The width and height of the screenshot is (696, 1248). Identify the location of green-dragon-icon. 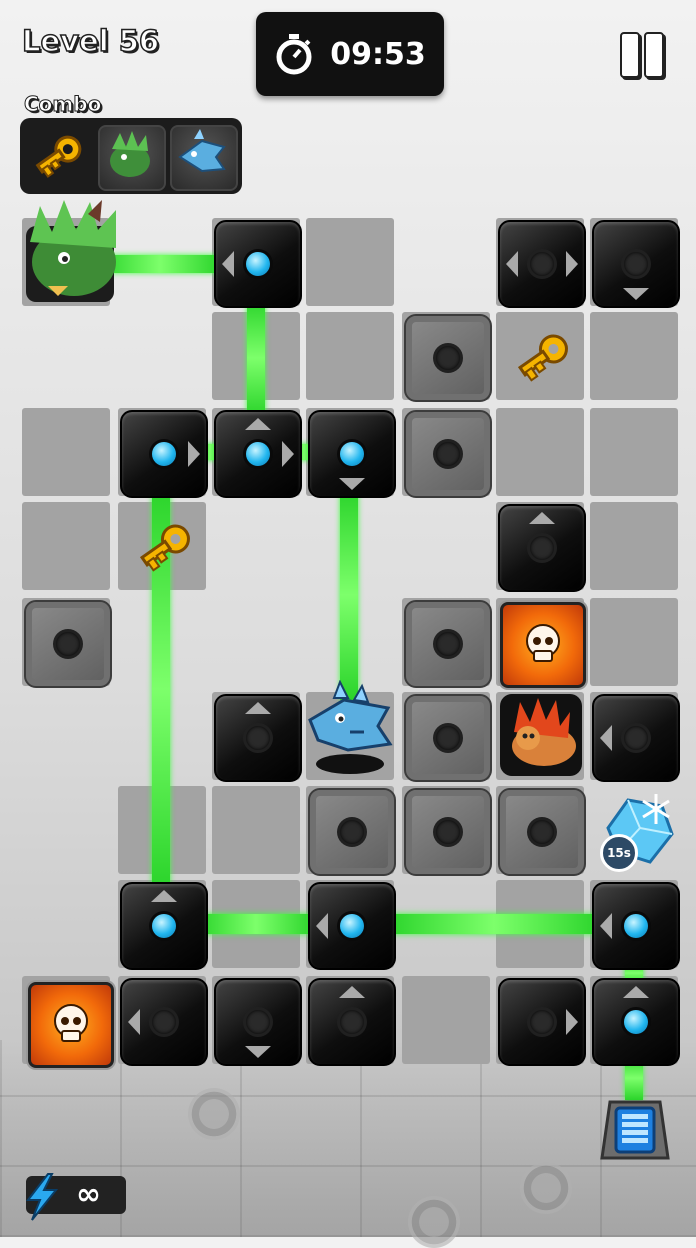
(130, 154).